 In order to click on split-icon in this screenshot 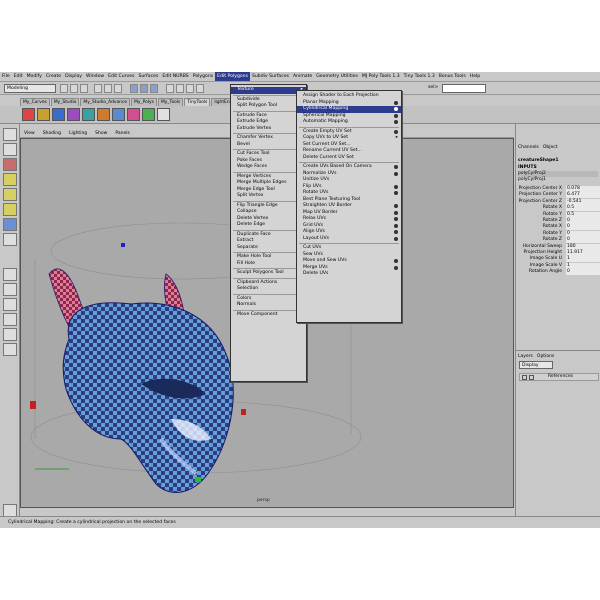, I will do `click(163, 114)`.